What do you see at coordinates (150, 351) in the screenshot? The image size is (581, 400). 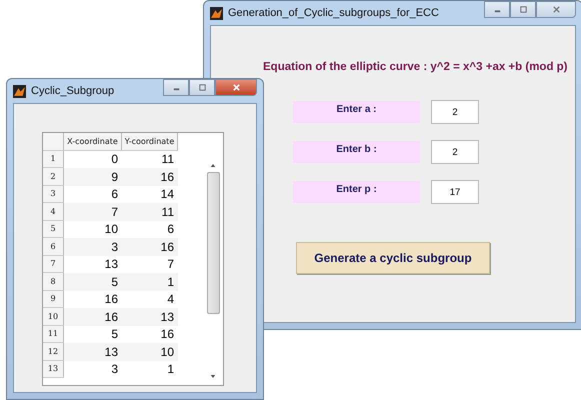 I see `table-cell: 10` at bounding box center [150, 351].